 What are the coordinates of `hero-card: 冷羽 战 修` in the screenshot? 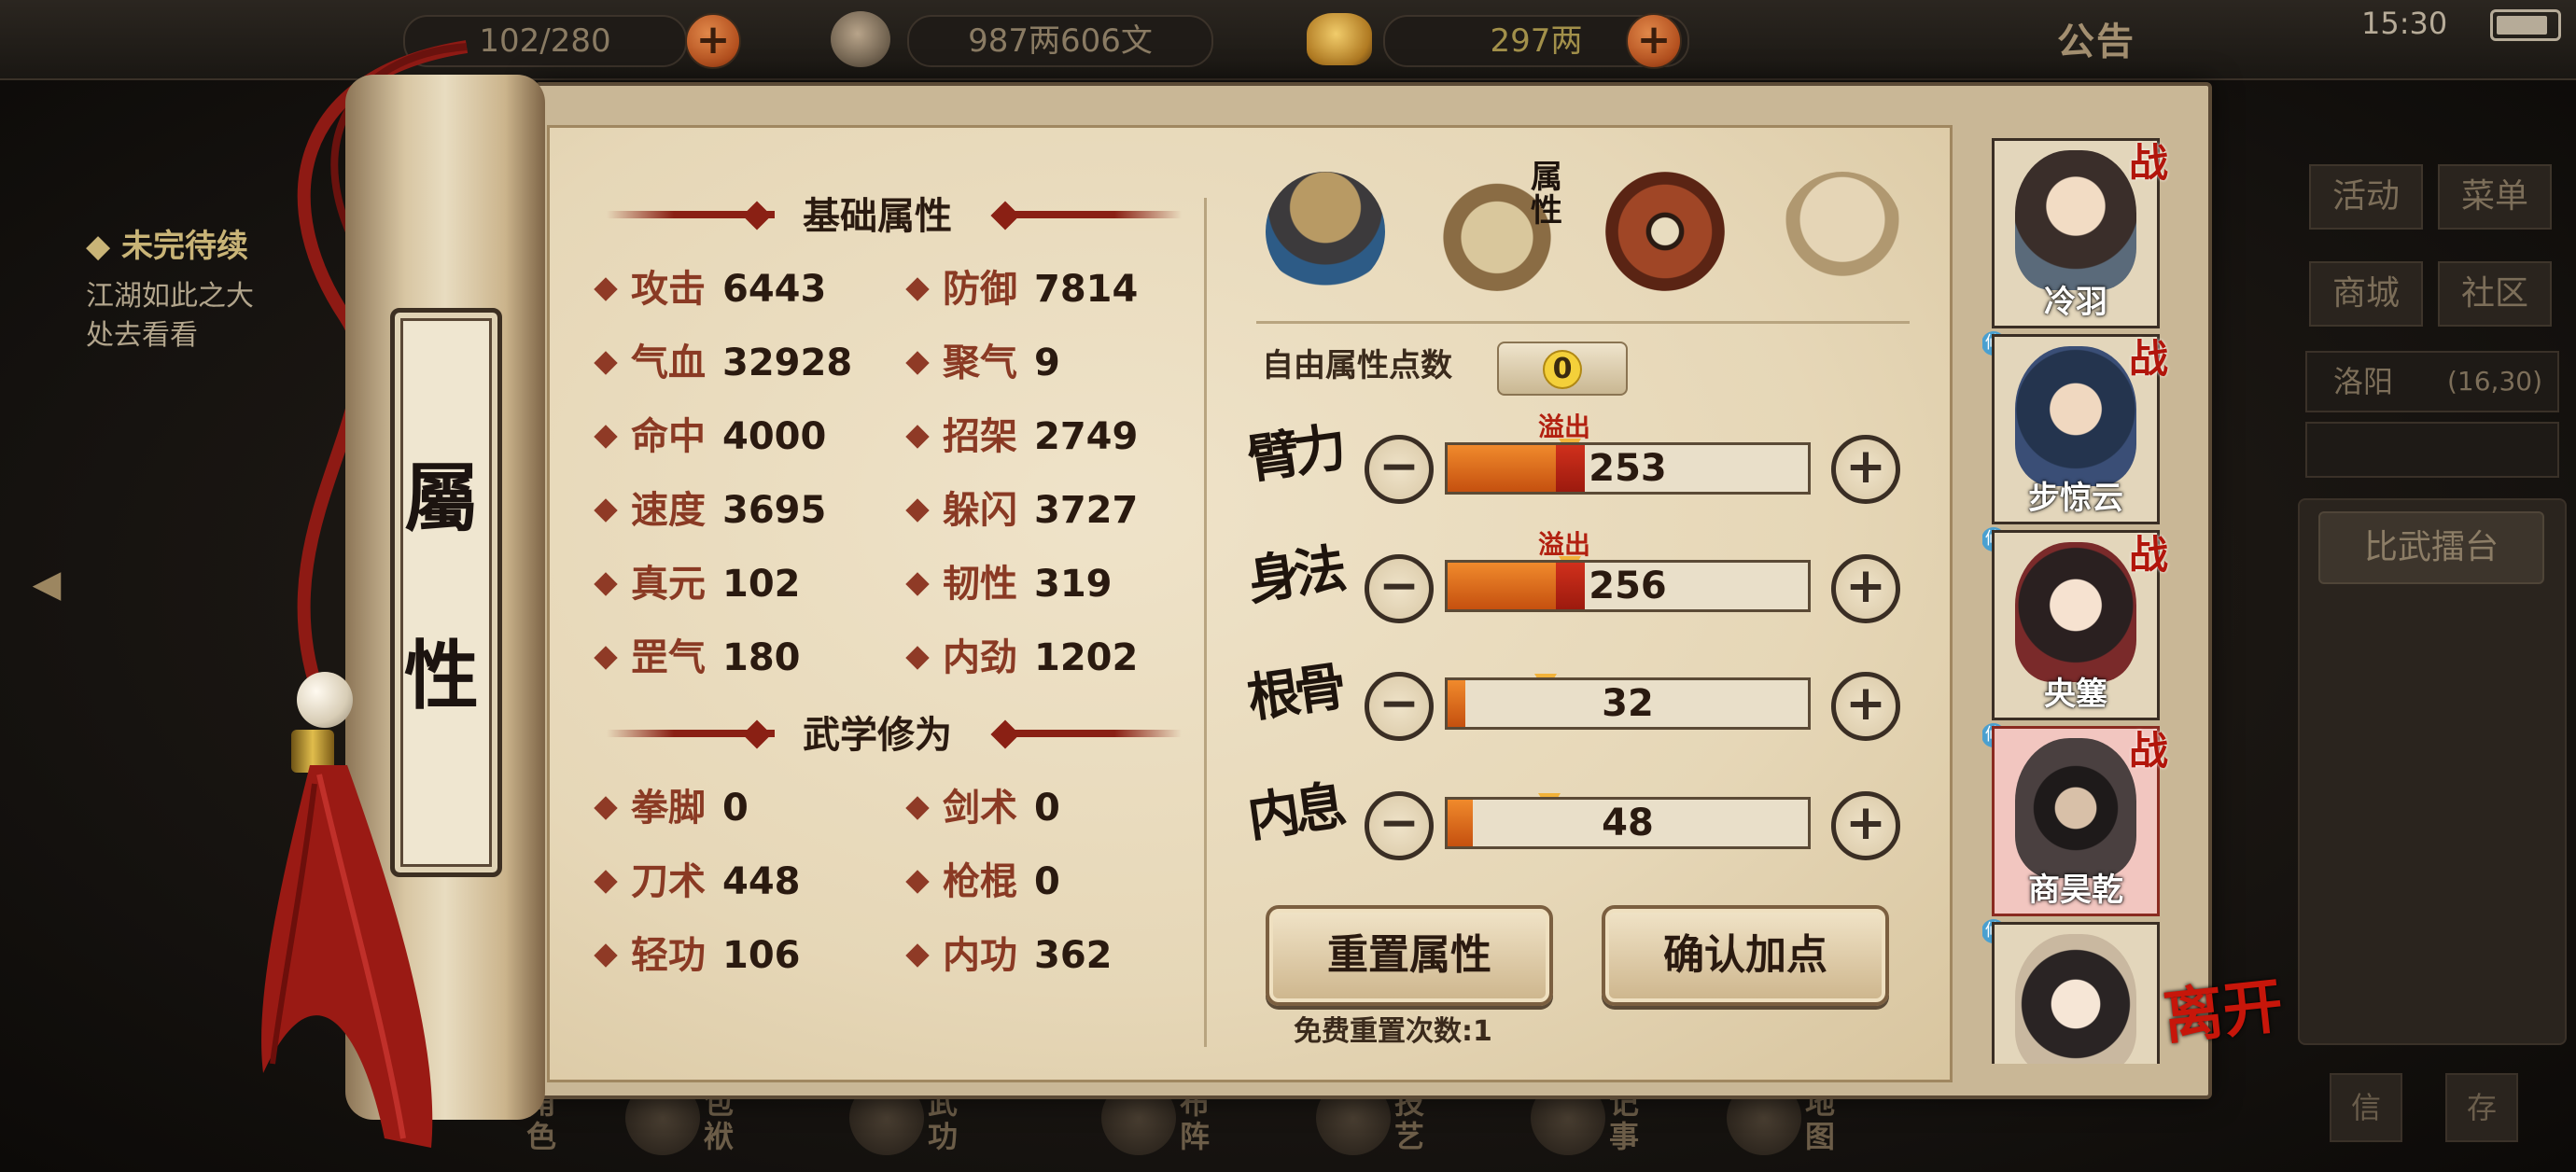 It's located at (2075, 247).